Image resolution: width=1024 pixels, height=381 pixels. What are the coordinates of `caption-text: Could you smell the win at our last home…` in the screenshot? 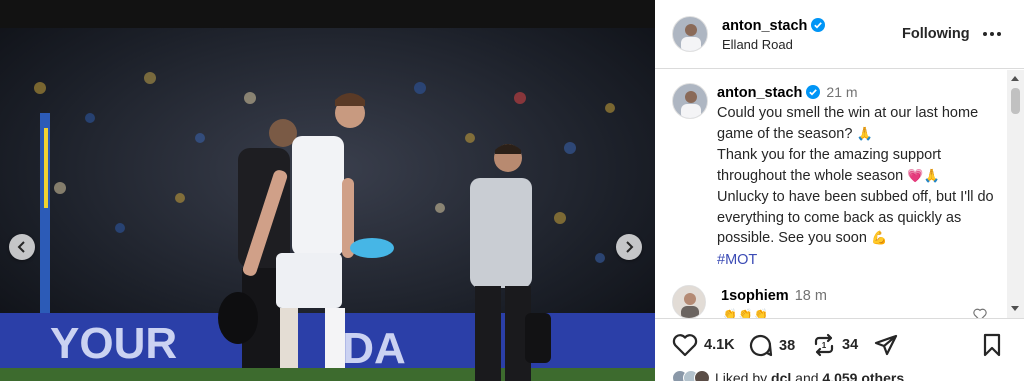 It's located at (859, 186).